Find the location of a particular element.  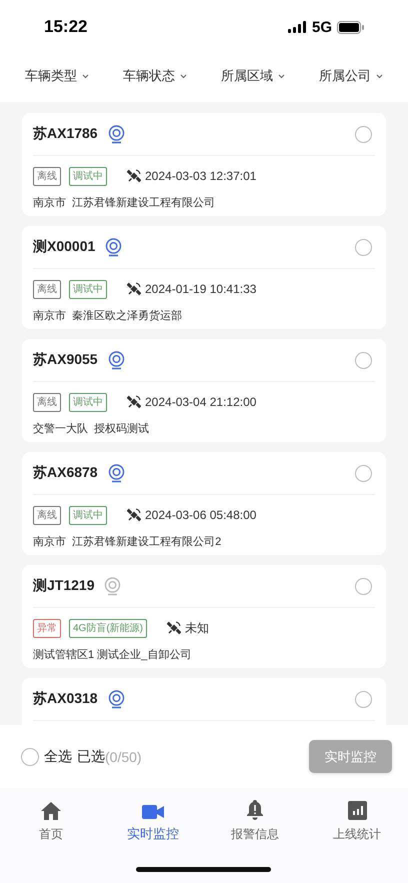

status-tag: 异常 is located at coordinates (47, 628).